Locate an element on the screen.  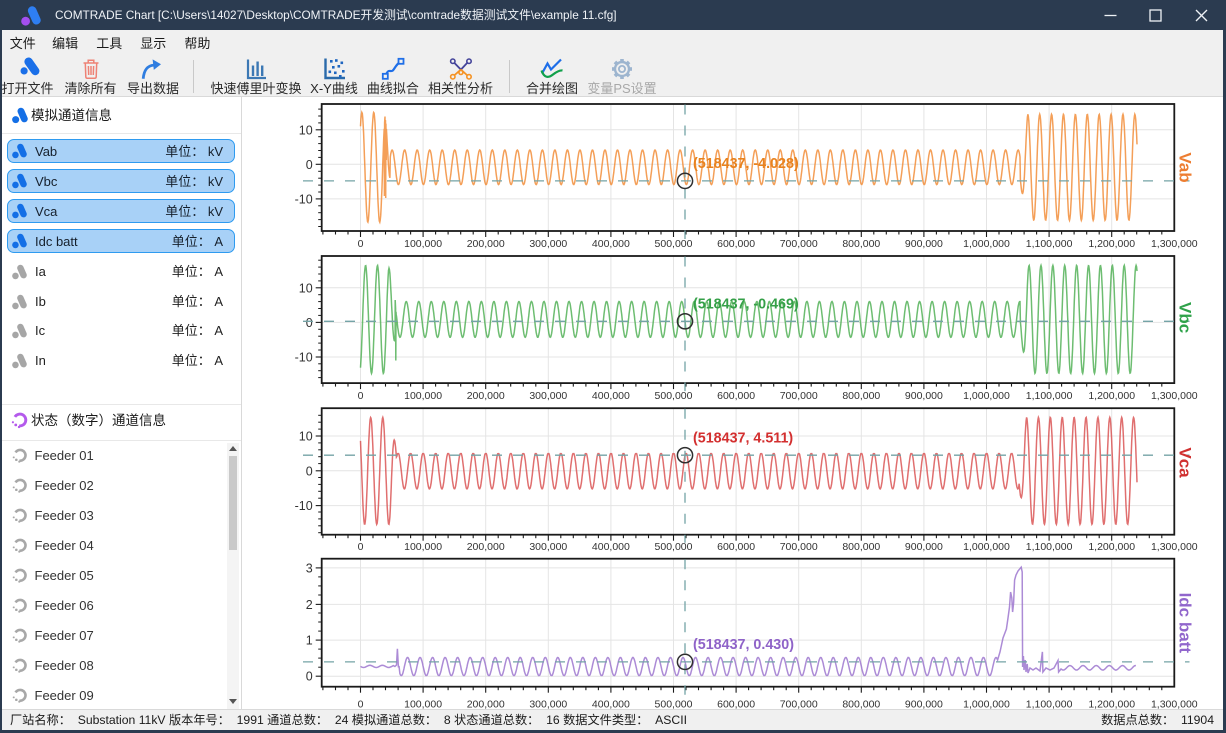
svg-text: 1 is located at coordinates (309, 641).